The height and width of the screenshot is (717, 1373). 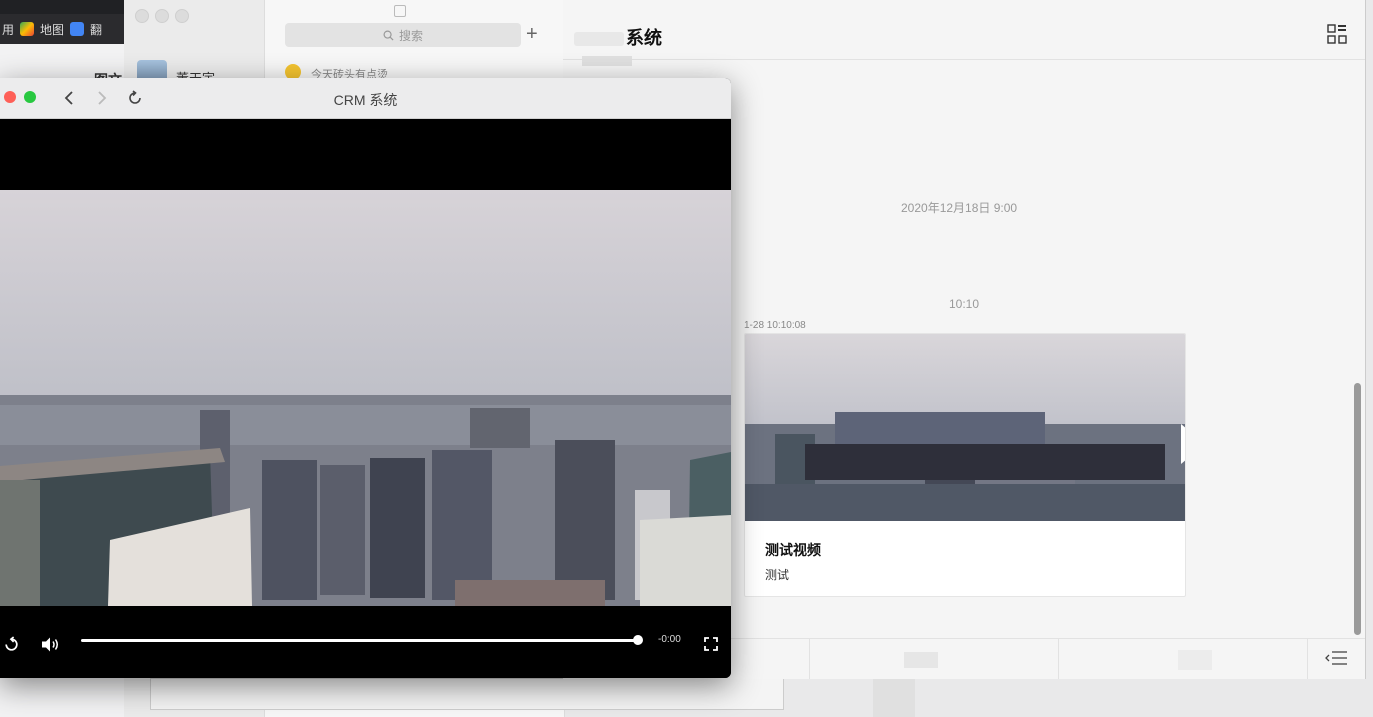 What do you see at coordinates (162, 16) in the screenshot?
I see `minimize-dot-inactive` at bounding box center [162, 16].